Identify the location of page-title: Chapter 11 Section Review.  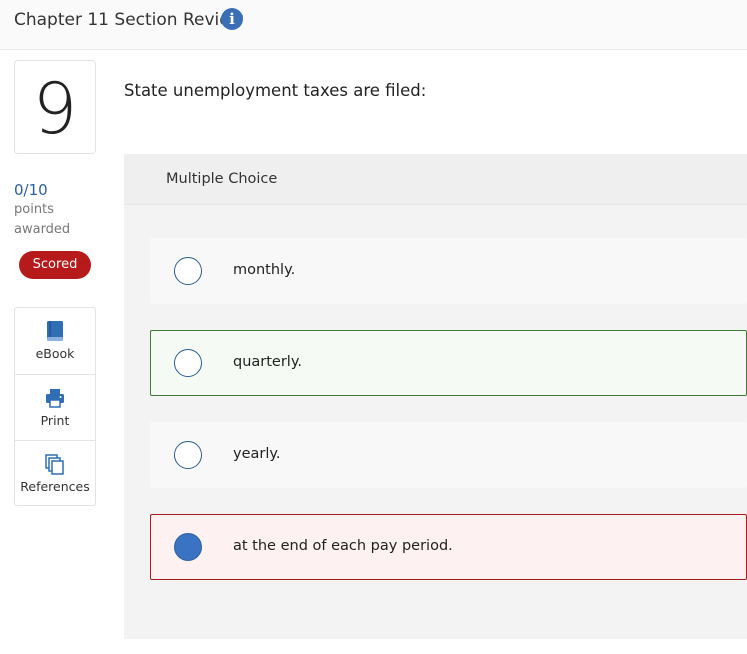
(129, 20).